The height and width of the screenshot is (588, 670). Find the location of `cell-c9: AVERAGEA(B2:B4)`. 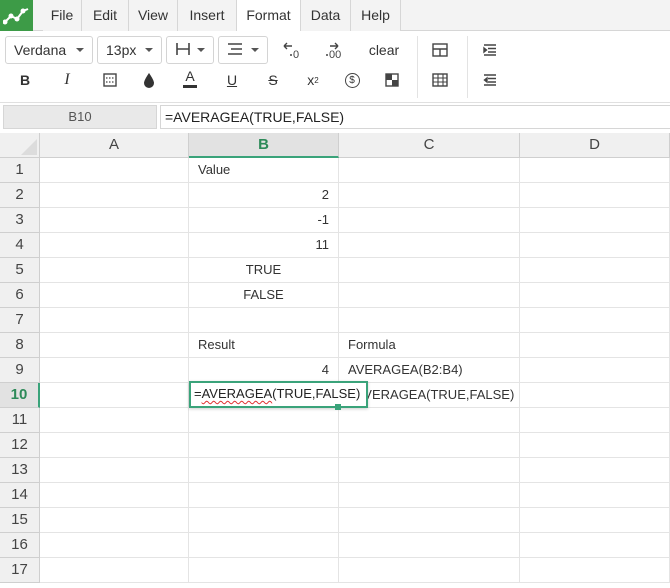

cell-c9: AVERAGEA(B2:B4) is located at coordinates (429, 370).